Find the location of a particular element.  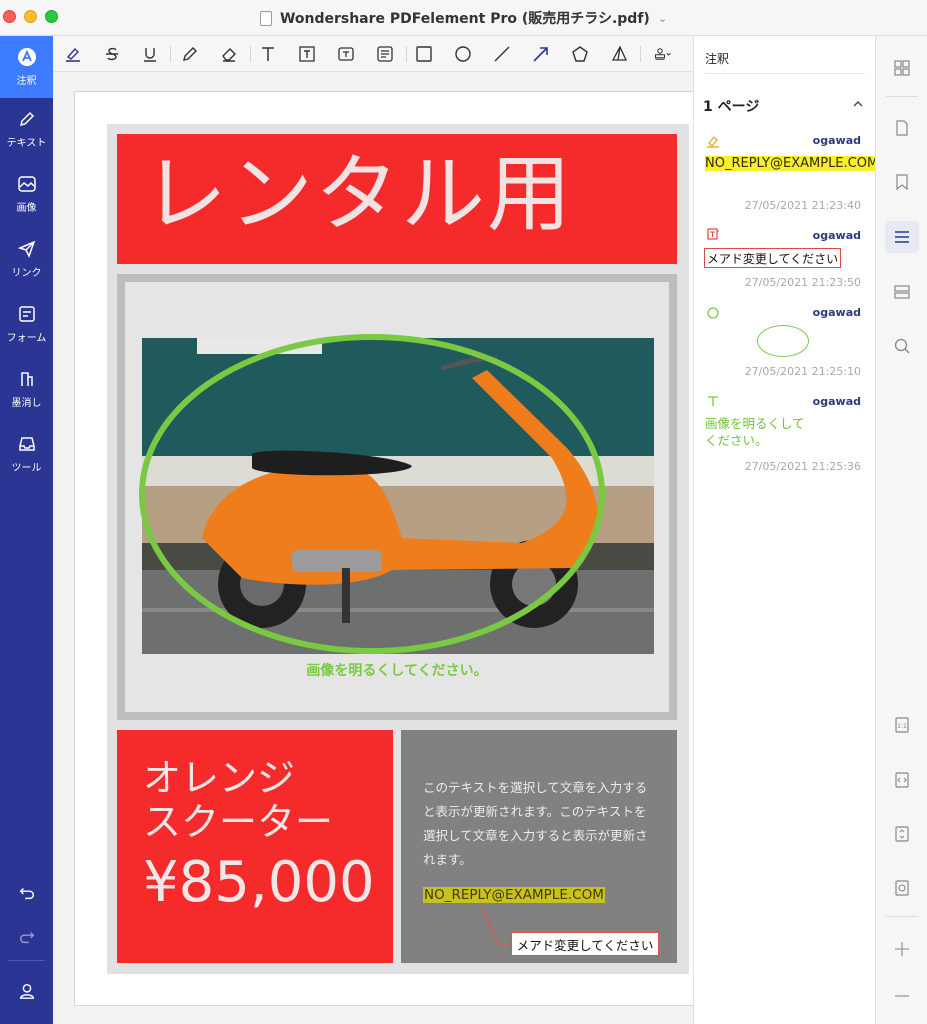

nav-item-text: テキスト is located at coordinates (26, 129).